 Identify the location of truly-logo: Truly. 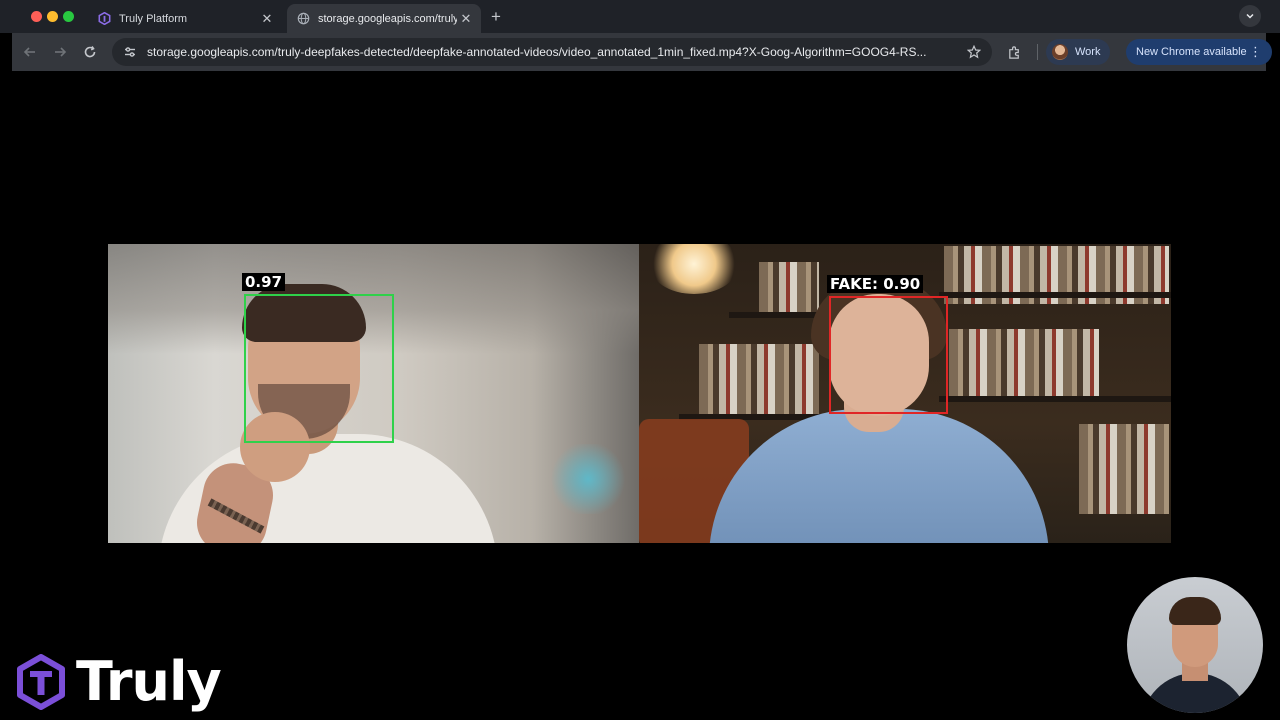
(119, 681).